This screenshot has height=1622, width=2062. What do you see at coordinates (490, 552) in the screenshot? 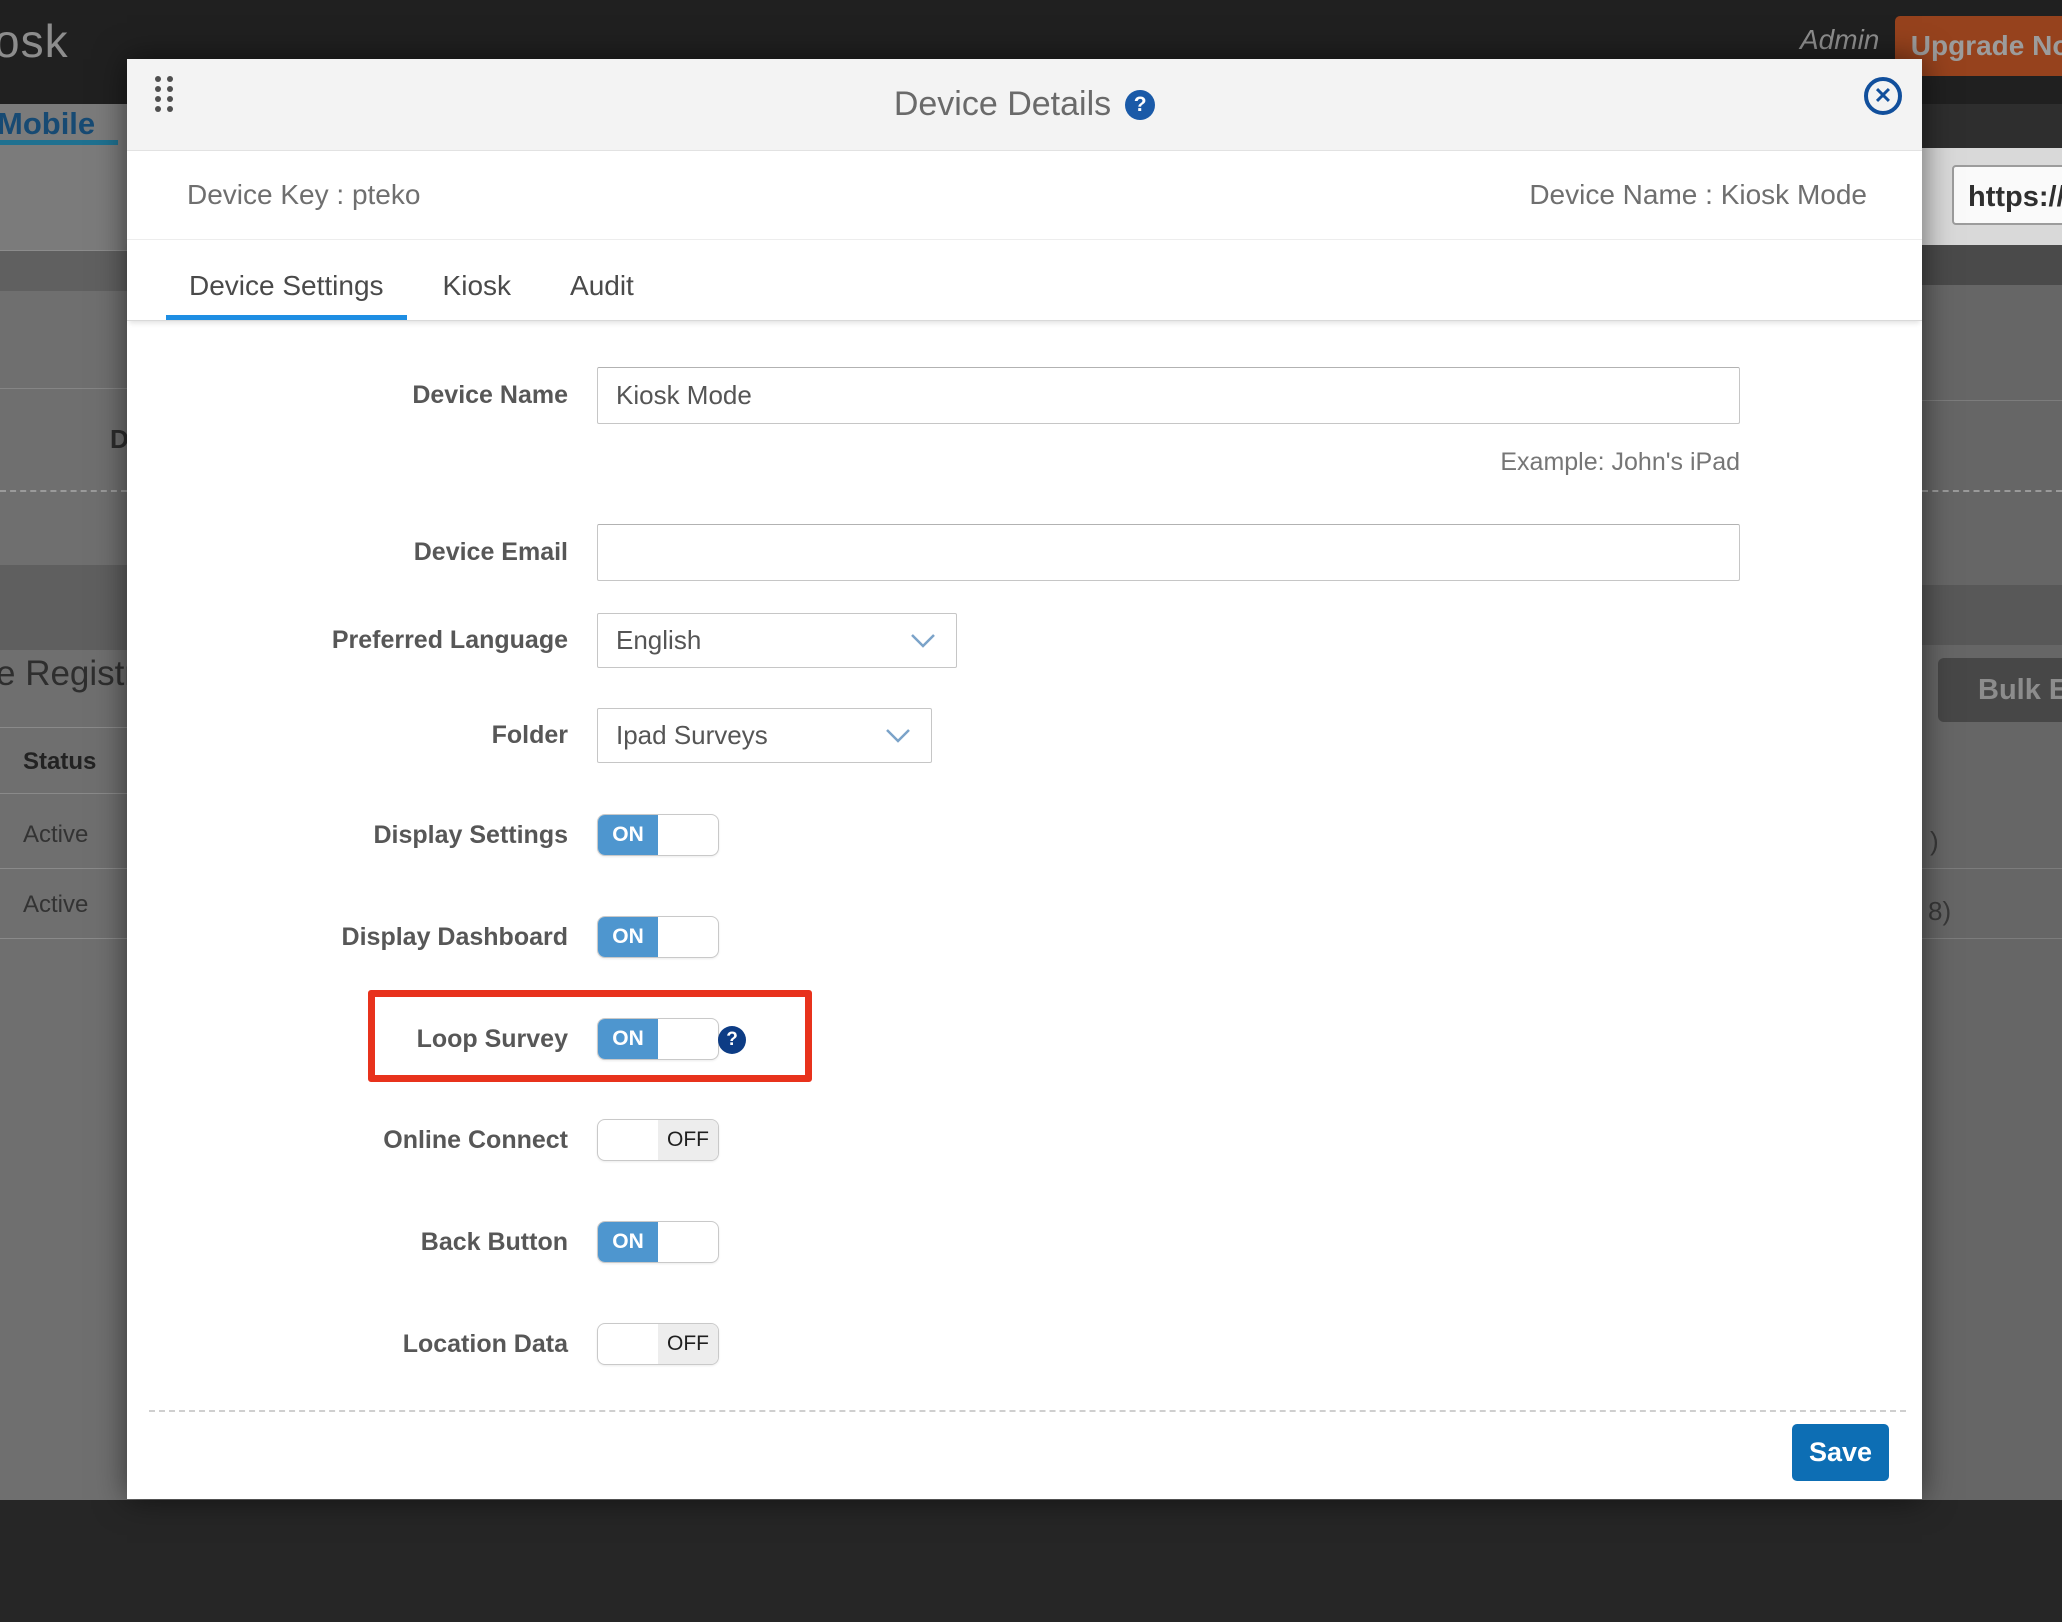
I see `device-email-label: Device Email` at bounding box center [490, 552].